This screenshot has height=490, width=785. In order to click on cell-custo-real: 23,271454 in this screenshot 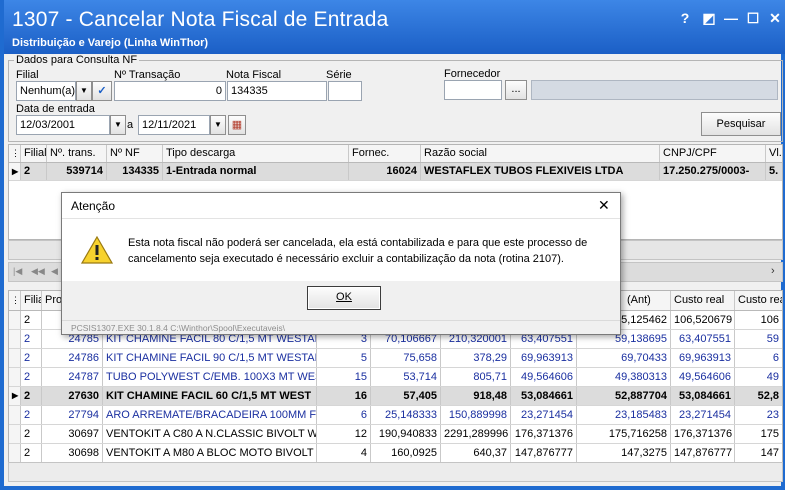, I will do `click(703, 415)`.